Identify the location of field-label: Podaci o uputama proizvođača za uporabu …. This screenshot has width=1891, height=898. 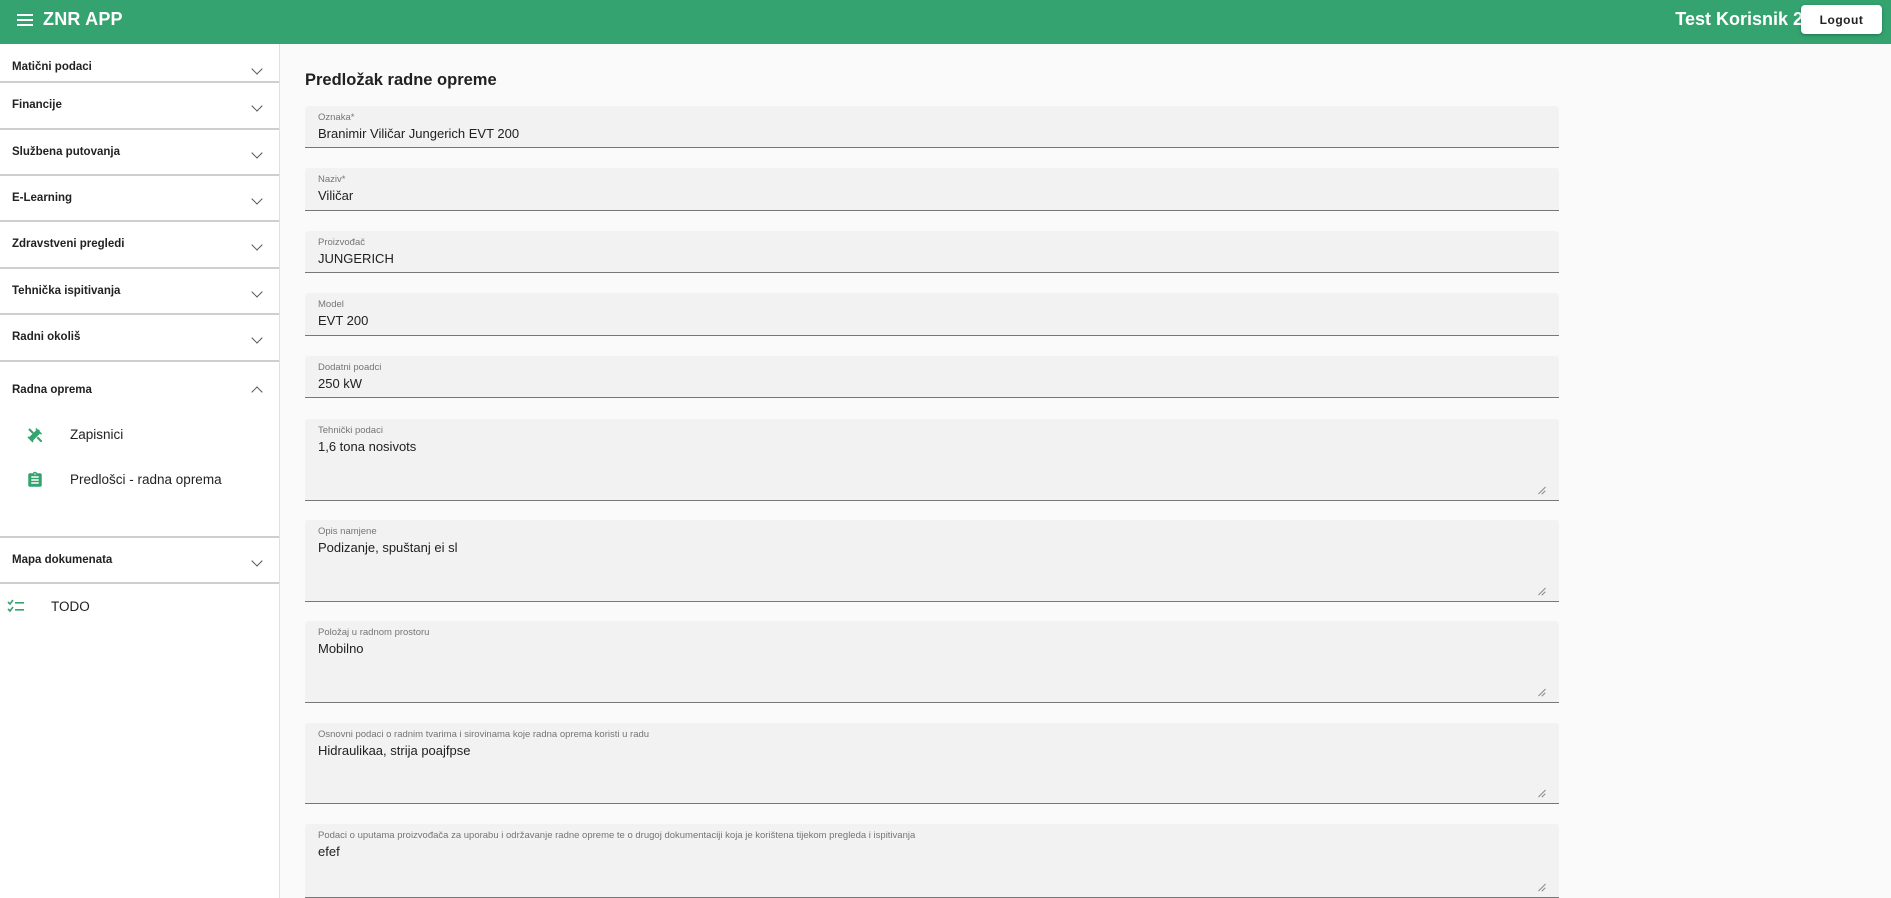
(617, 835).